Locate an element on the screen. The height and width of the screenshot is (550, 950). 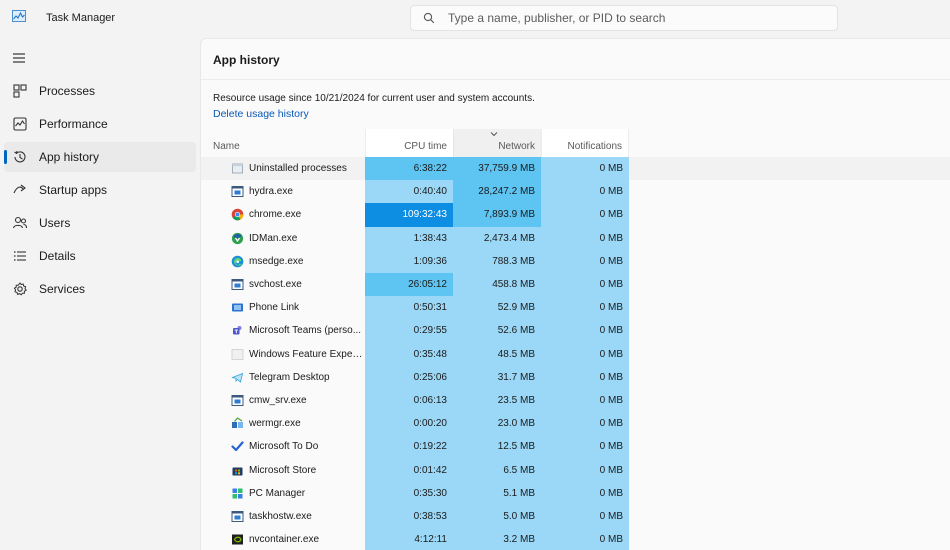
search-input is located at coordinates (638, 18).